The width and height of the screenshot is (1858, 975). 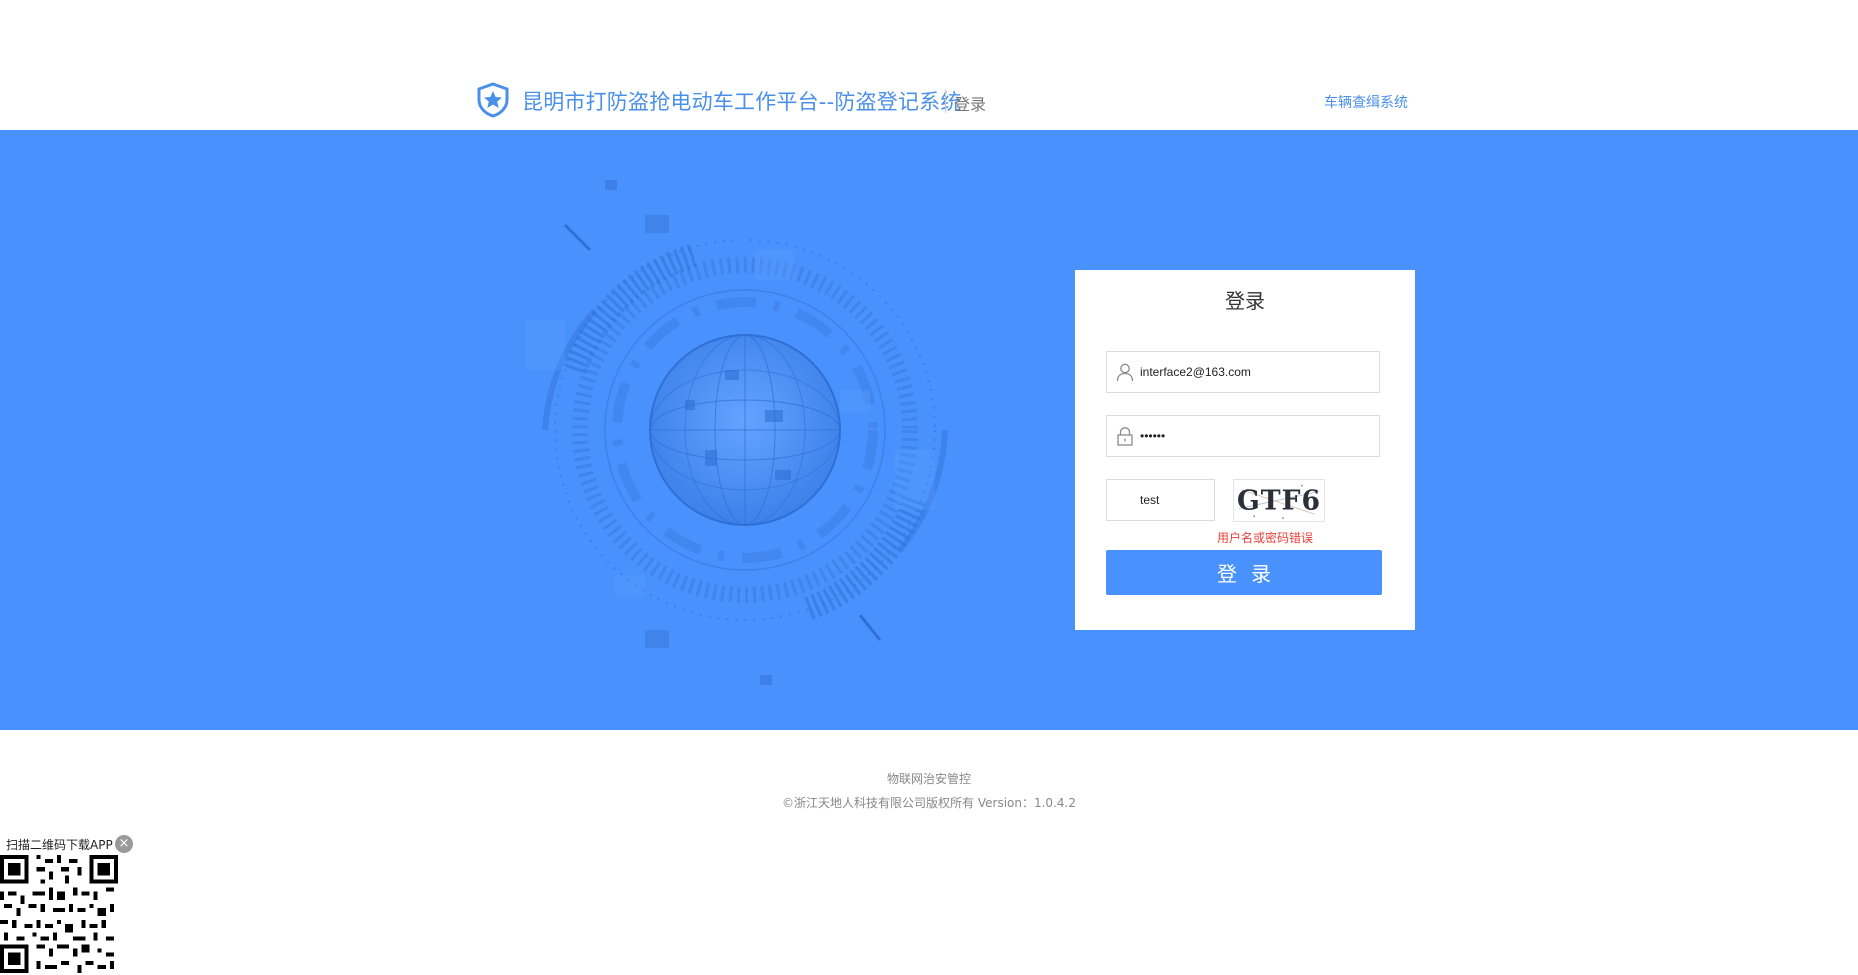 I want to click on username-input, so click(x=1257, y=372).